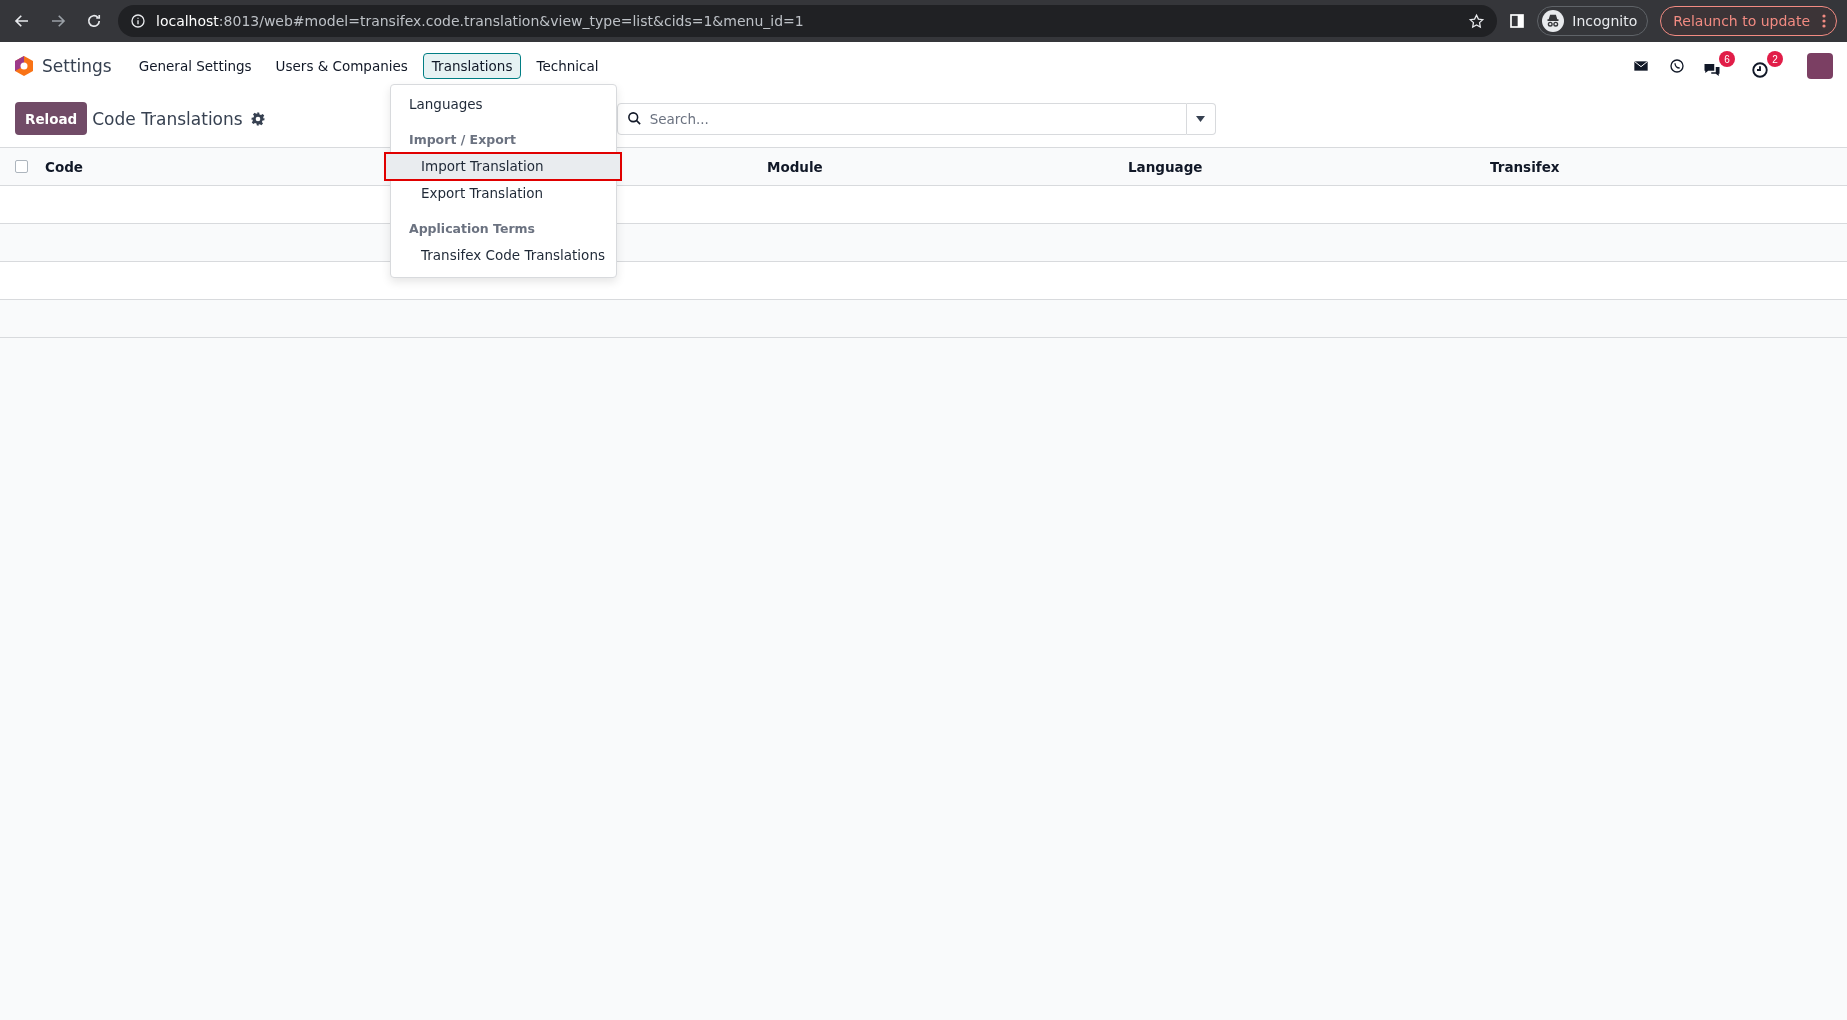 The height and width of the screenshot is (1020, 1847). Describe the element at coordinates (195, 66) in the screenshot. I see `menu-item: General Settings` at that location.